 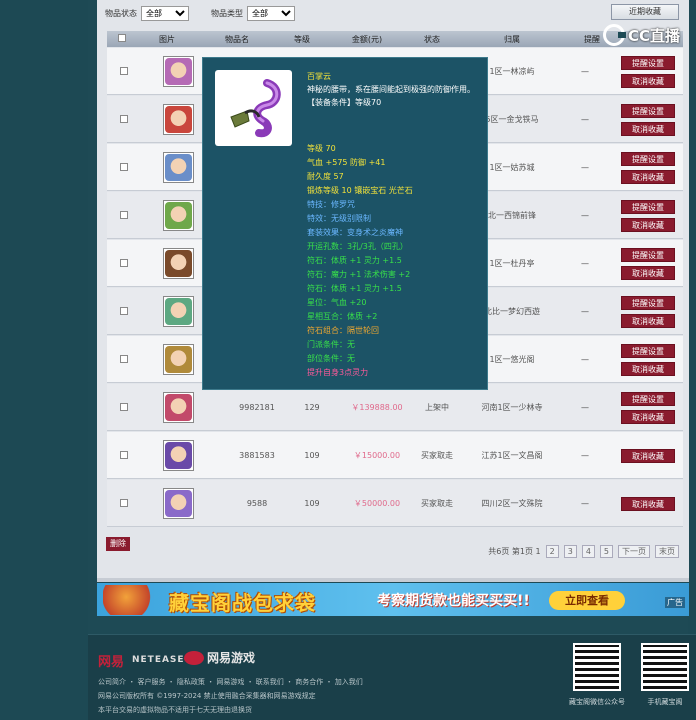 I want to click on type-filter-select: 全部, so click(x=271, y=13).